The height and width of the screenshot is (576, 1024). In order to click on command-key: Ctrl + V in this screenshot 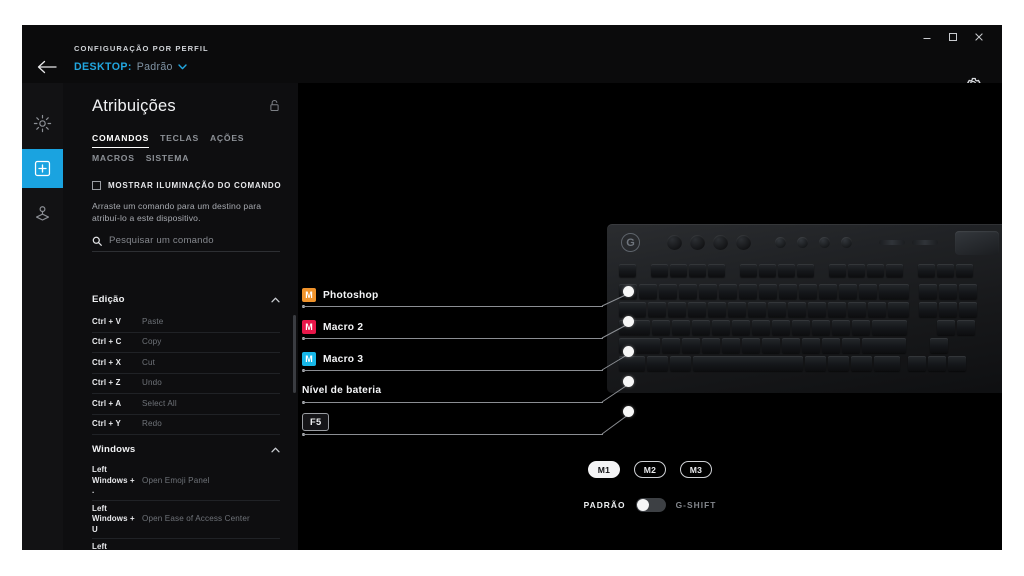, I will do `click(107, 321)`.